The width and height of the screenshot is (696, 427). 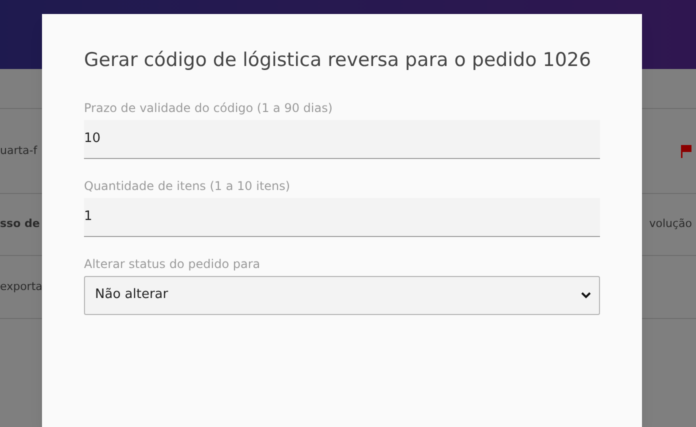 I want to click on dialog-title: Gerar código de lógistica reversa para o pedido 1026, so click(x=338, y=60).